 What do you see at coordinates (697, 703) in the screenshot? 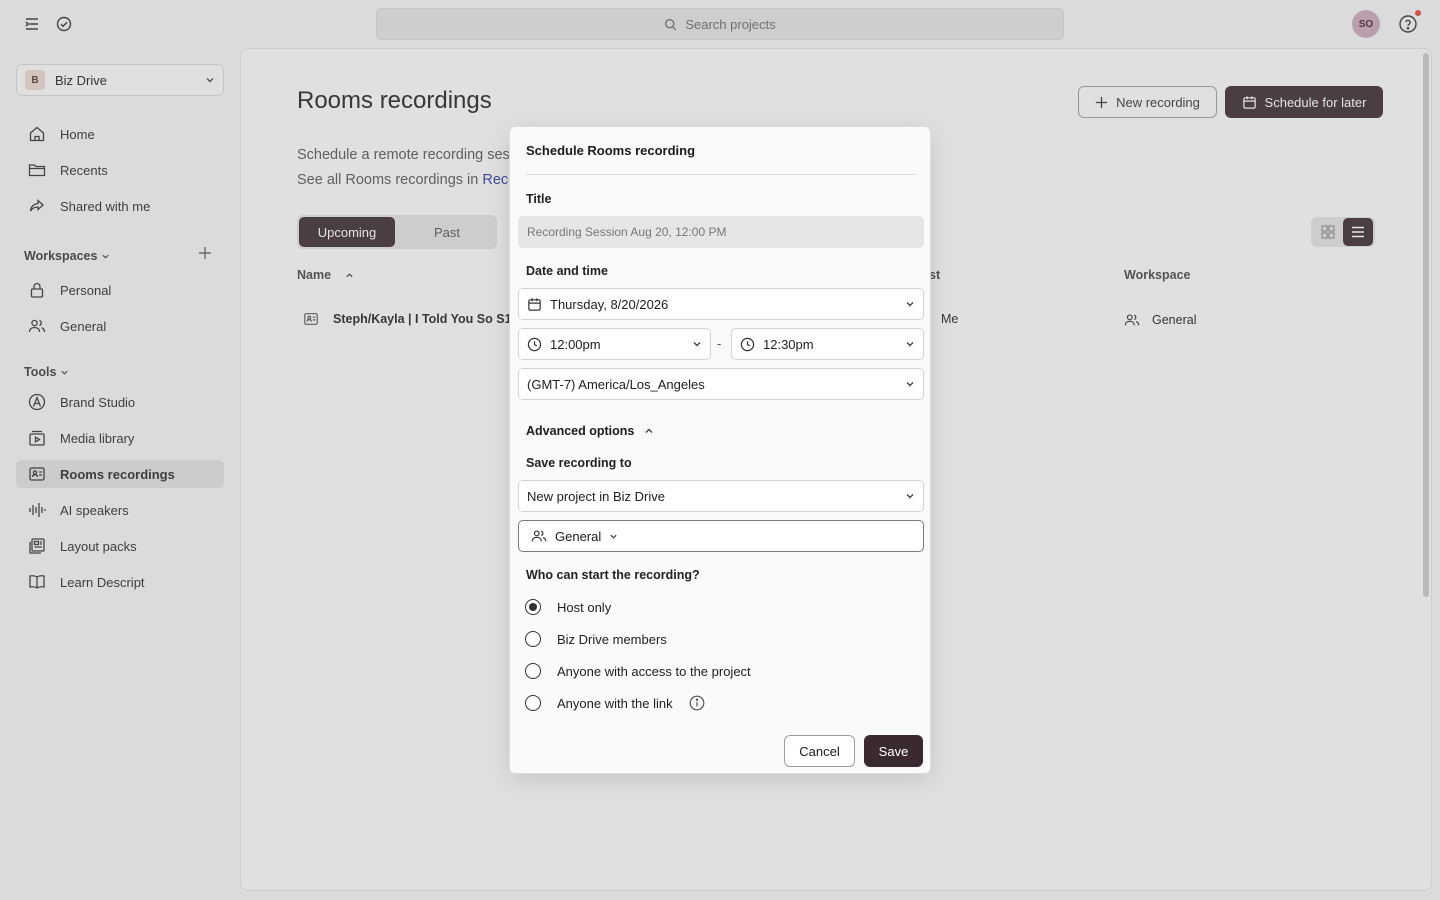
I see `info-icon` at bounding box center [697, 703].